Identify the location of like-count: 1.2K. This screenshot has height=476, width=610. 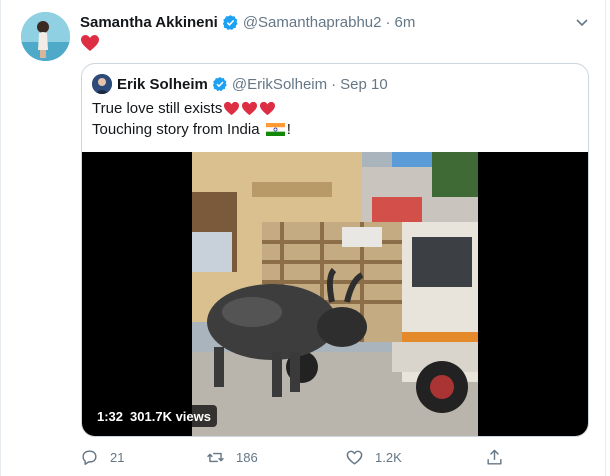
(388, 457).